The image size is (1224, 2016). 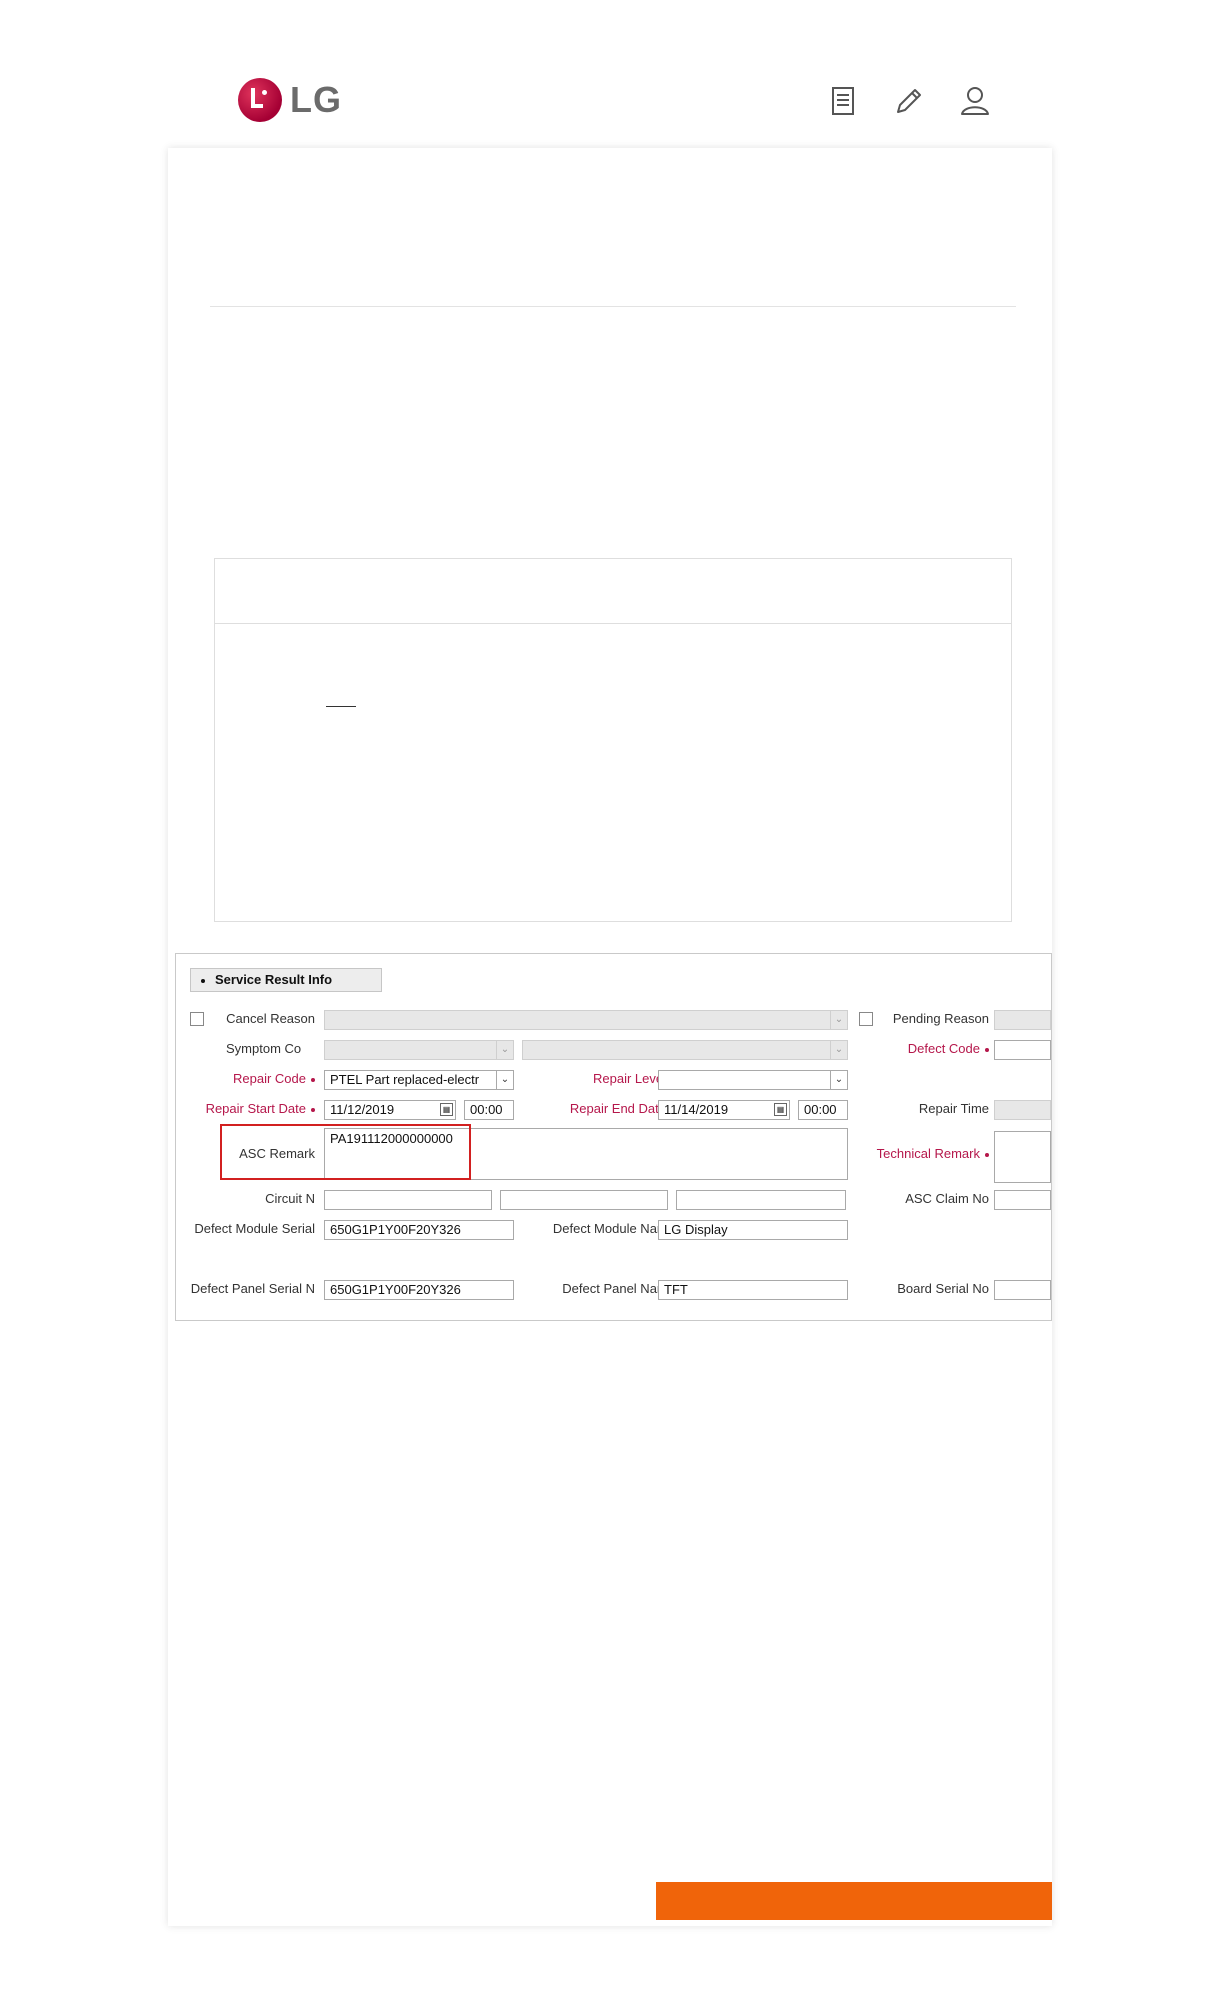 I want to click on repair-end-date-label: Repair End Date, so click(x=602, y=1108).